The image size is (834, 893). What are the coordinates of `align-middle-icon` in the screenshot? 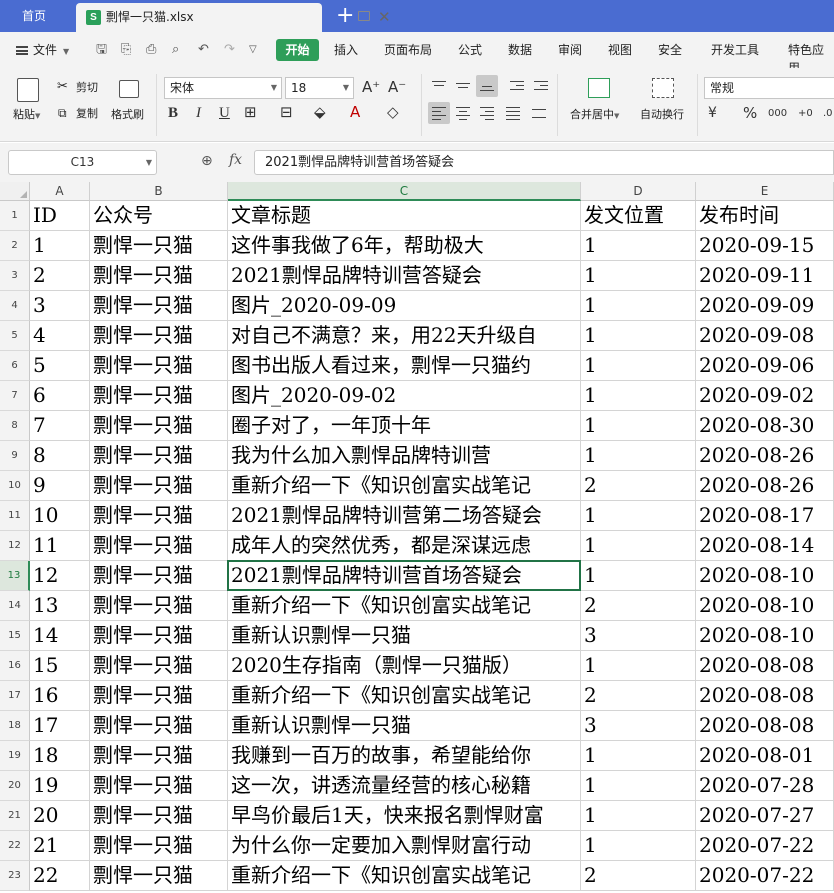 It's located at (463, 86).